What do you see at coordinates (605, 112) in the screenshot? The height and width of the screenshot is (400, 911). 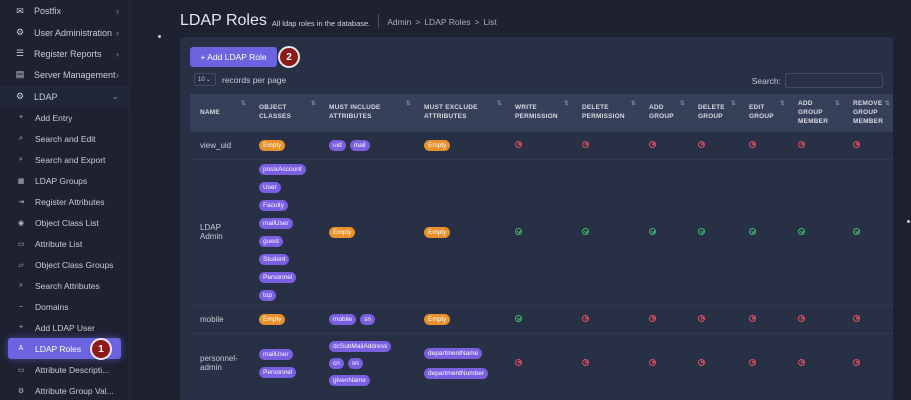 I see `column-header: DELETE PERMISSION ⇅` at bounding box center [605, 112].